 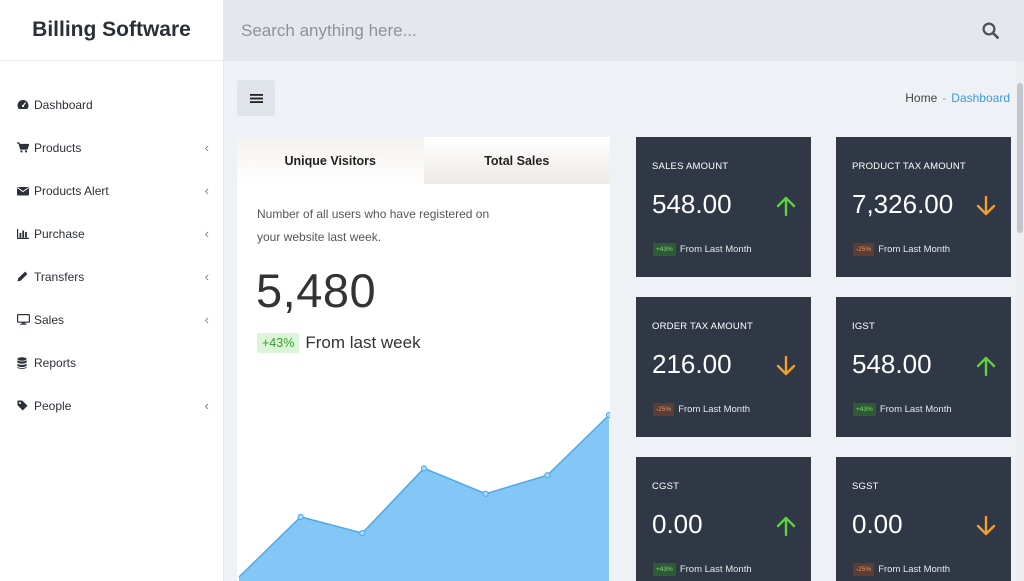 I want to click on stat-card-sales-amount: SALES AMOUNT 548.00 +43% From Last Month, so click(x=723, y=207).